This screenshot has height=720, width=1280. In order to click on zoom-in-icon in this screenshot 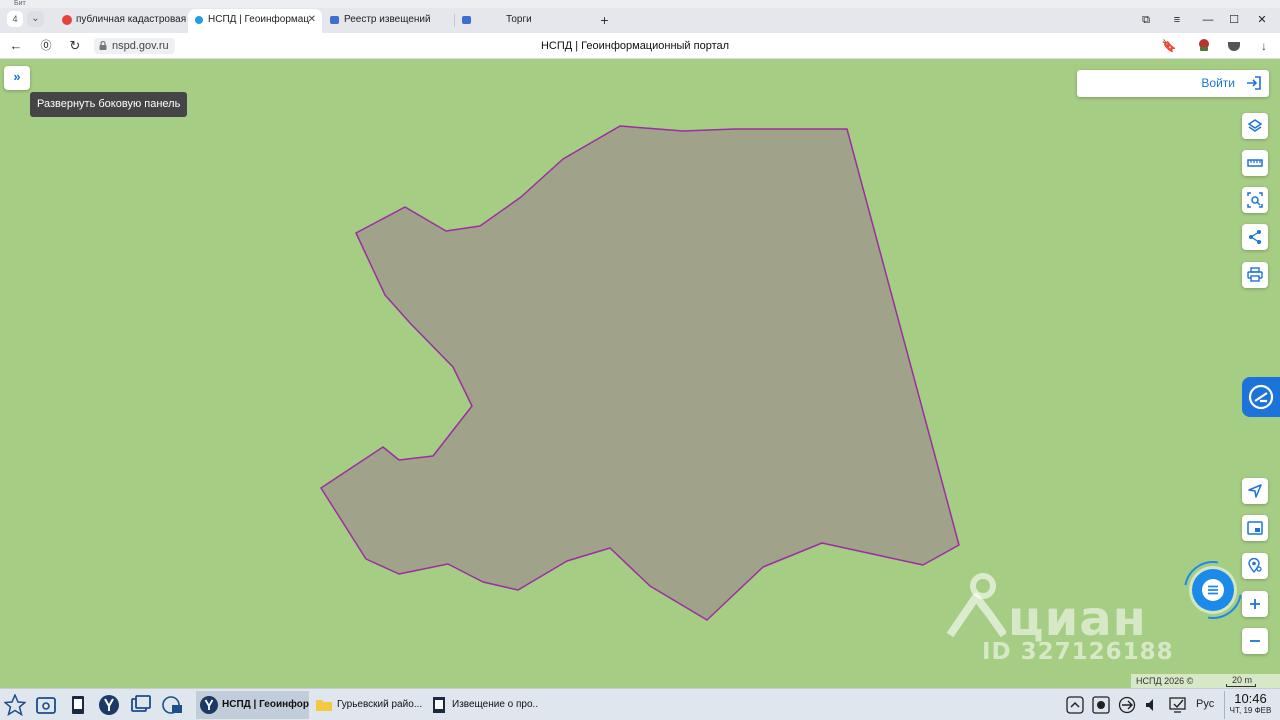, I will do `click(1255, 604)`.